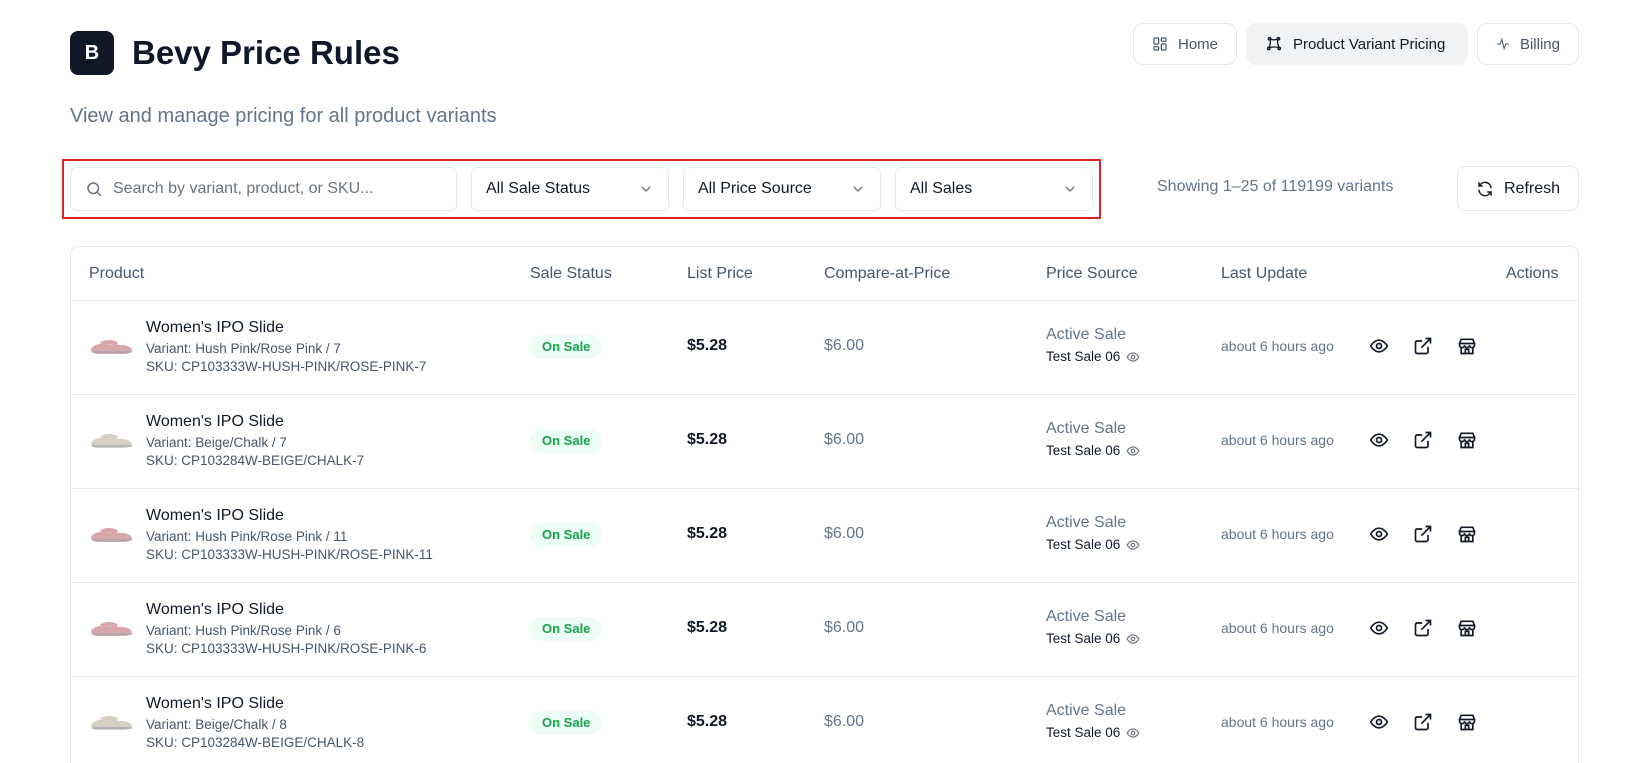 This screenshot has width=1641, height=763. What do you see at coordinates (243, 630) in the screenshot?
I see `product-variant: Variant: Hush Pink/Rose Pink / 6` at bounding box center [243, 630].